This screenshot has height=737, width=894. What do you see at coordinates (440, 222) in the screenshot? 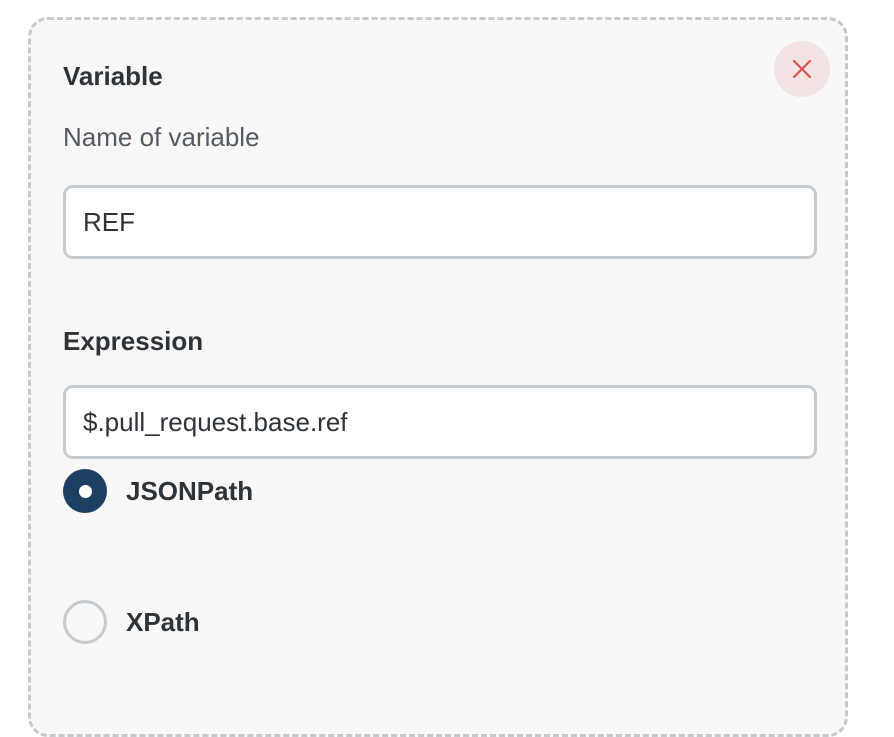
I see `variable-name-input` at bounding box center [440, 222].